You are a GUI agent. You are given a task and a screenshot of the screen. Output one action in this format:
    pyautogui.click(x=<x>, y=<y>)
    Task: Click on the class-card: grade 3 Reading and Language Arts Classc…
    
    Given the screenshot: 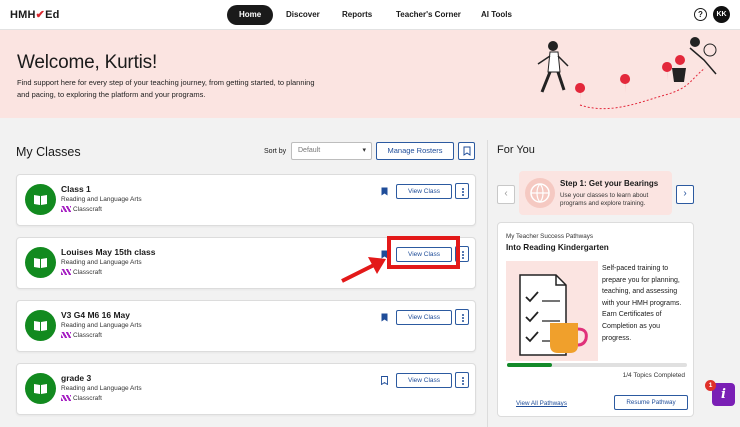 What is the action you would take?
    pyautogui.click(x=246, y=389)
    